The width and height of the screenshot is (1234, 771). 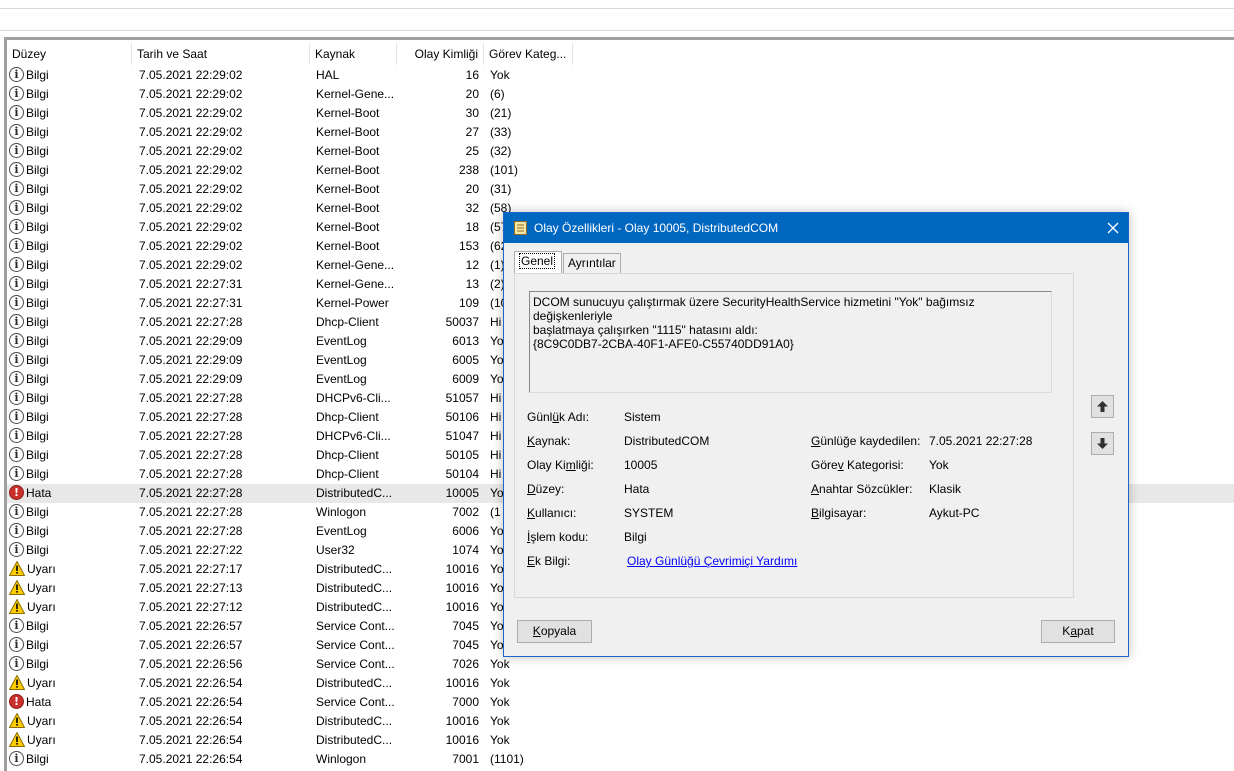 What do you see at coordinates (191, 493) in the screenshot?
I see `cell-datetime: 7.05.2021 22:27:28` at bounding box center [191, 493].